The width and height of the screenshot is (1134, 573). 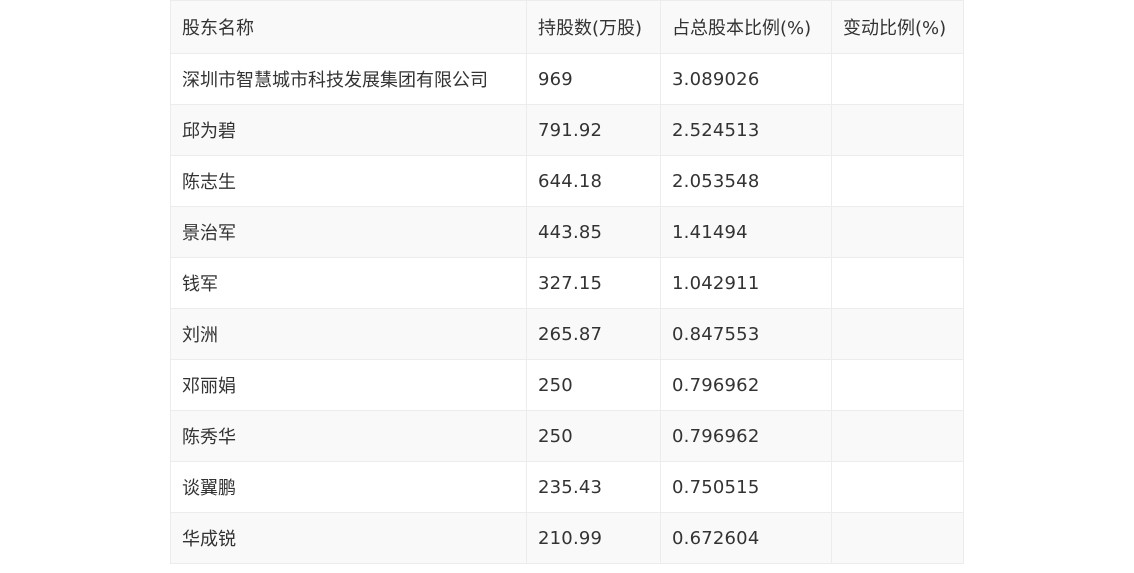 I want to click on cell-shares-held: 210.99, so click(x=593, y=538).